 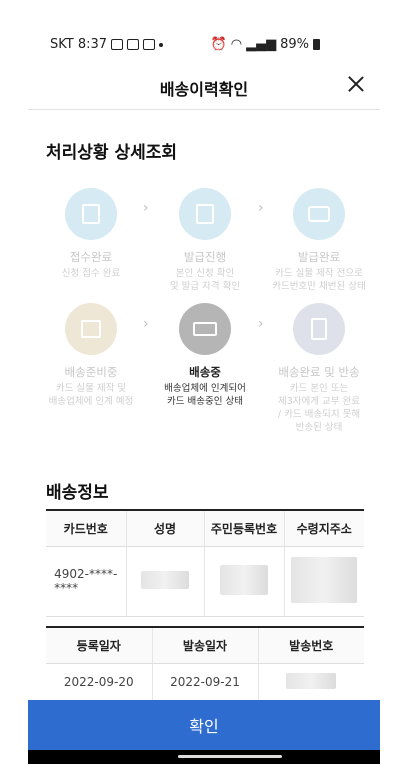 What do you see at coordinates (117, 44) in the screenshot?
I see `notification-icon` at bounding box center [117, 44].